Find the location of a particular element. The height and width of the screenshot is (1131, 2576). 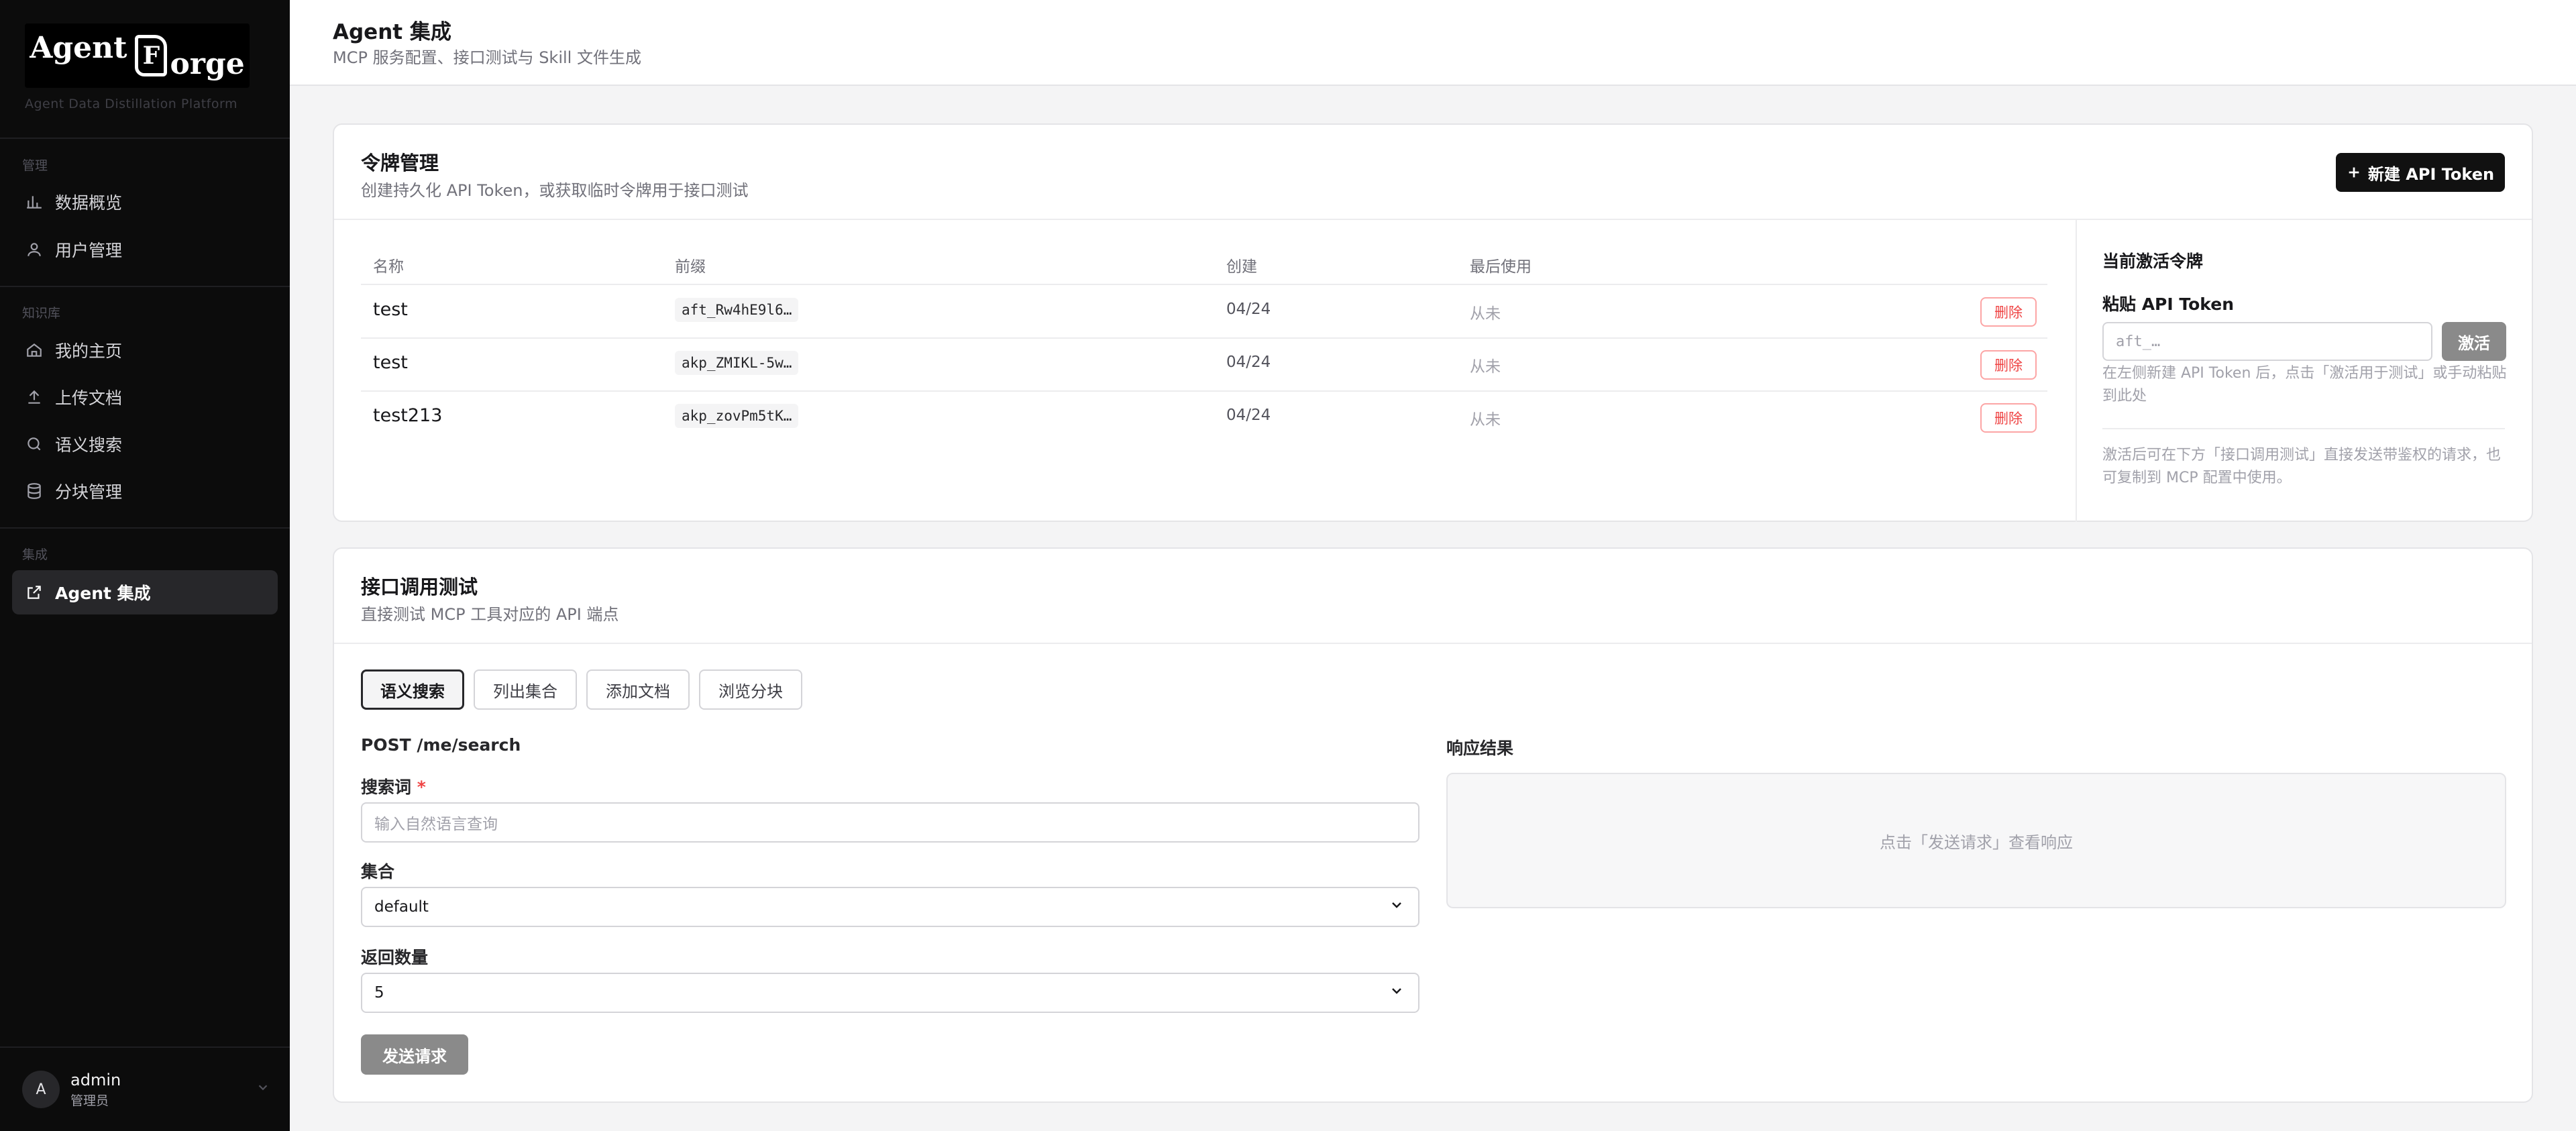

token-card-subtitle: 创建持久化 API Token，或获取临时令牌用于接口测试 is located at coordinates (555, 190).